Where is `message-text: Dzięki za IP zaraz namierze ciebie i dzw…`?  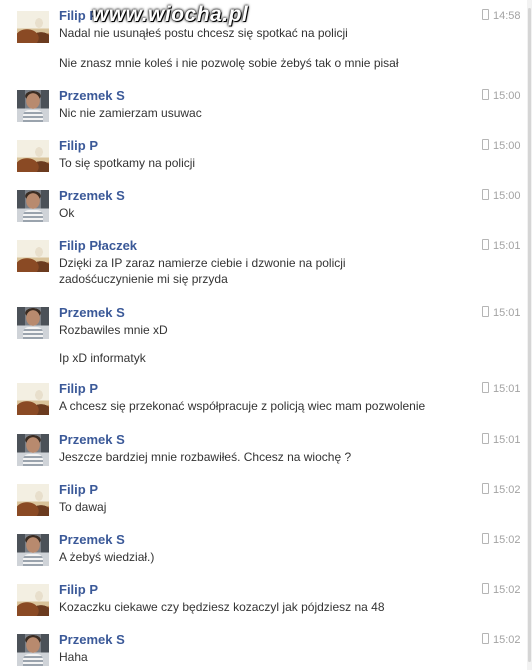 message-text: Dzięki za IP zaraz namierze ciebie i dzw… is located at coordinates (202, 263).